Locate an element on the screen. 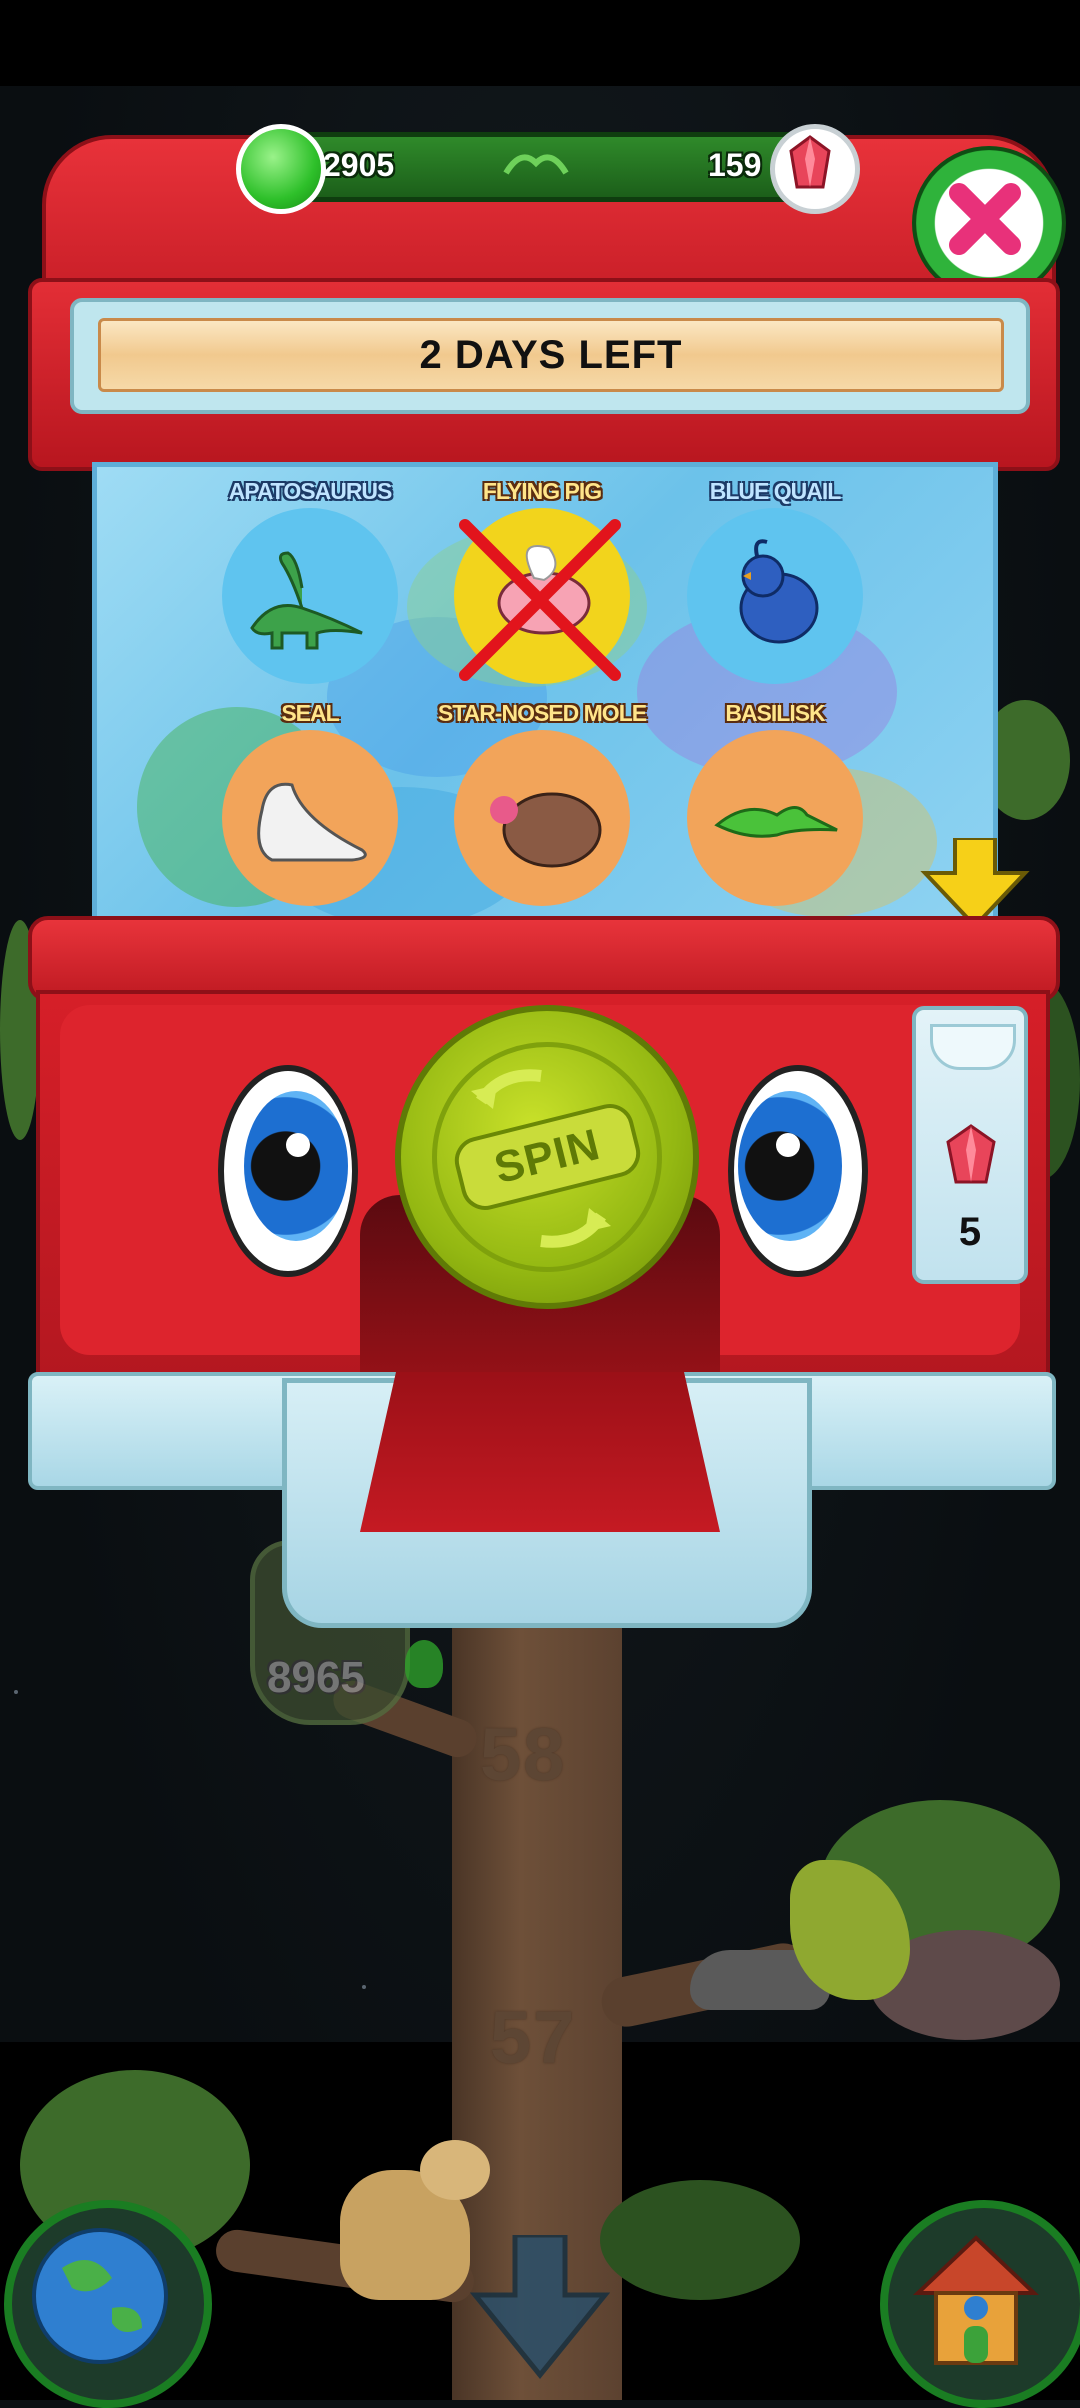 The height and width of the screenshot is (2408, 1080). seal-icon is located at coordinates (312, 822).